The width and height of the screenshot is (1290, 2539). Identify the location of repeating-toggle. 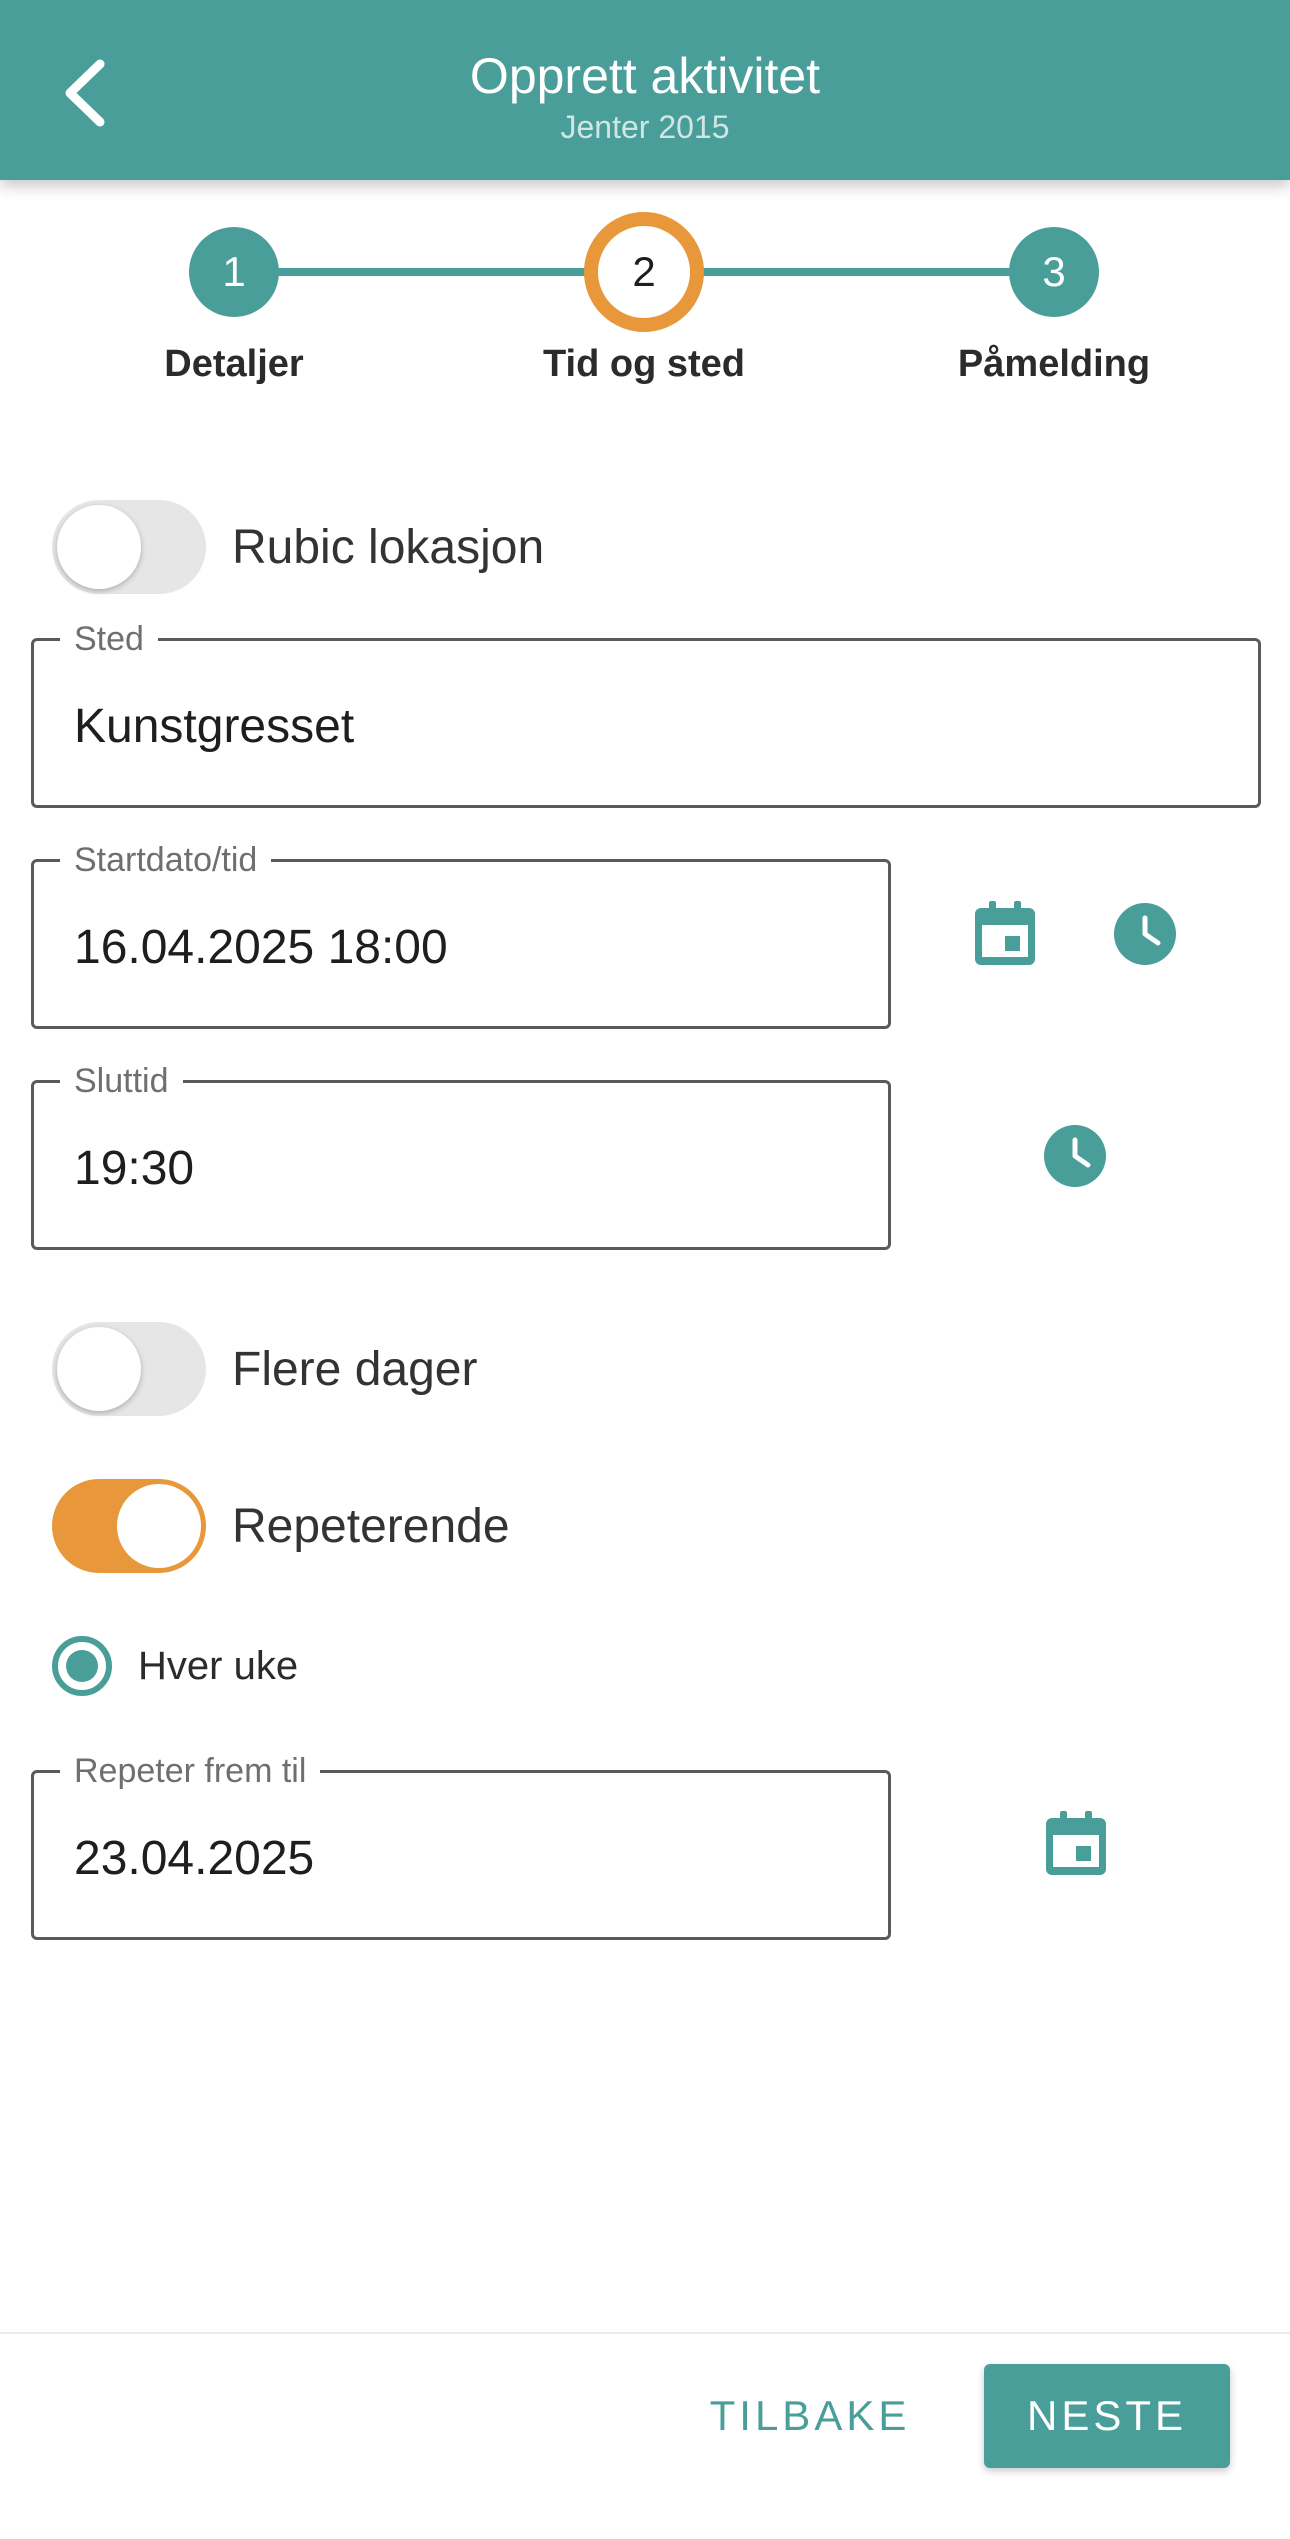
(129, 1526).